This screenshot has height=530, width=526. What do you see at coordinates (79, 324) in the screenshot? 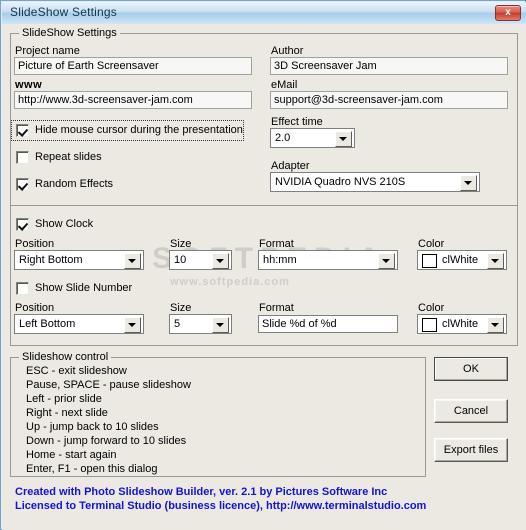
I see `slide-number-position-combo: Left Bottom` at bounding box center [79, 324].